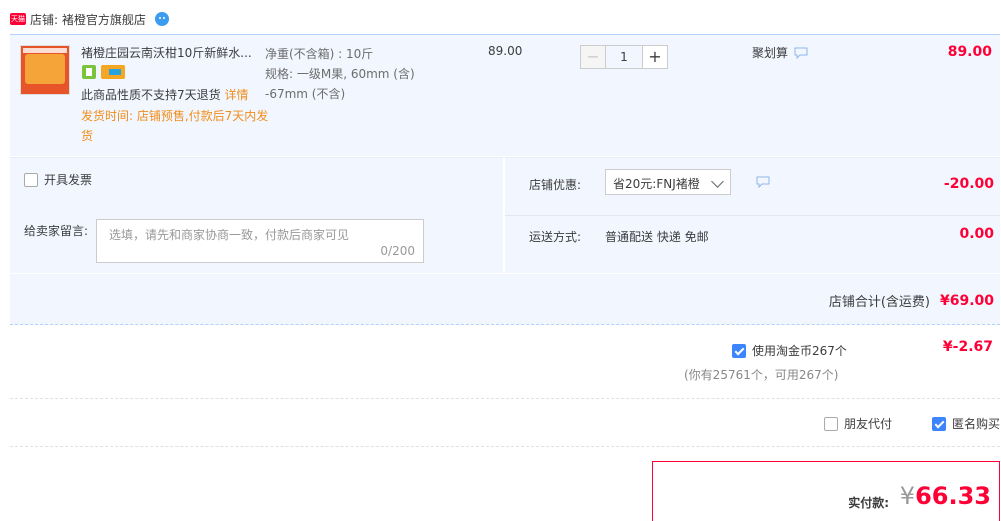  I want to click on pay-amount: 66.33, so click(953, 496).